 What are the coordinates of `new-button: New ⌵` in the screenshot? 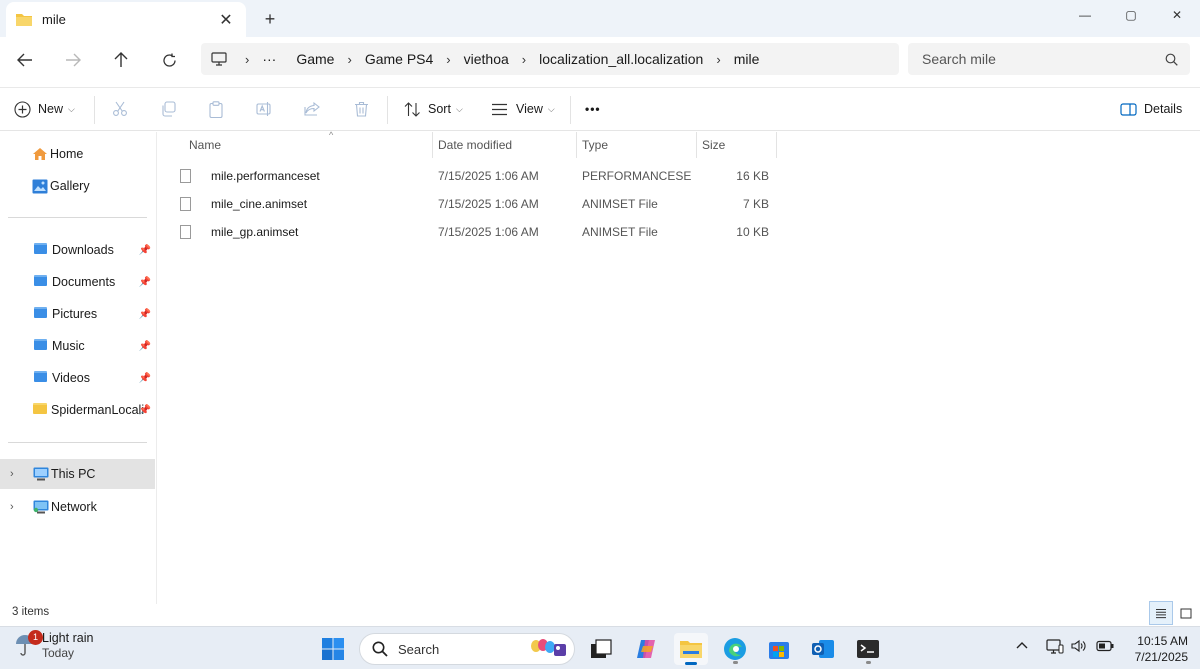 It's located at (44, 109).